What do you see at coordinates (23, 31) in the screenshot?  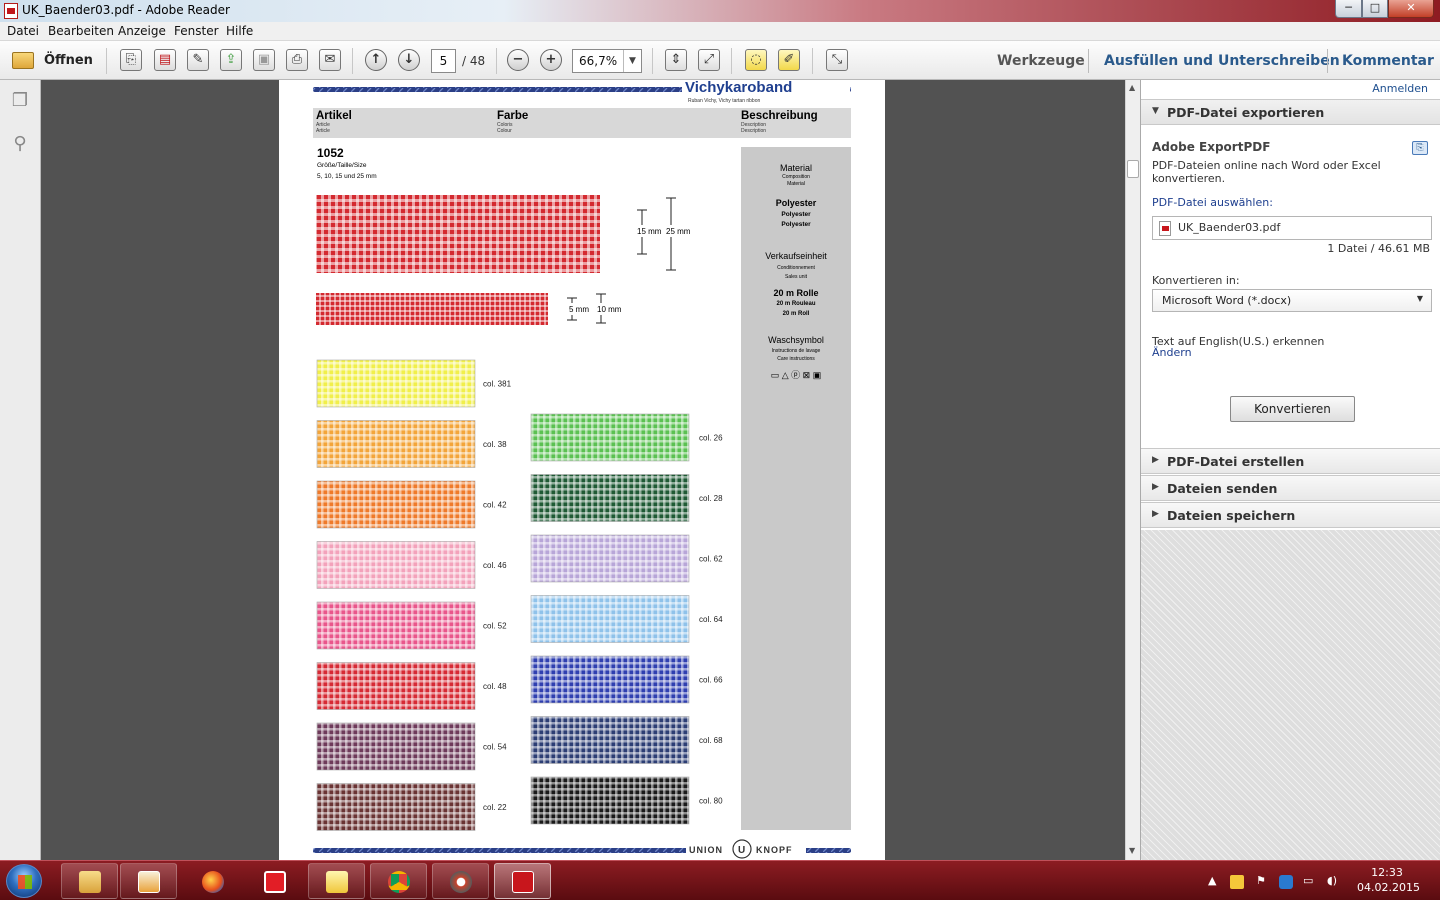 I see `menu-datei: Datei` at bounding box center [23, 31].